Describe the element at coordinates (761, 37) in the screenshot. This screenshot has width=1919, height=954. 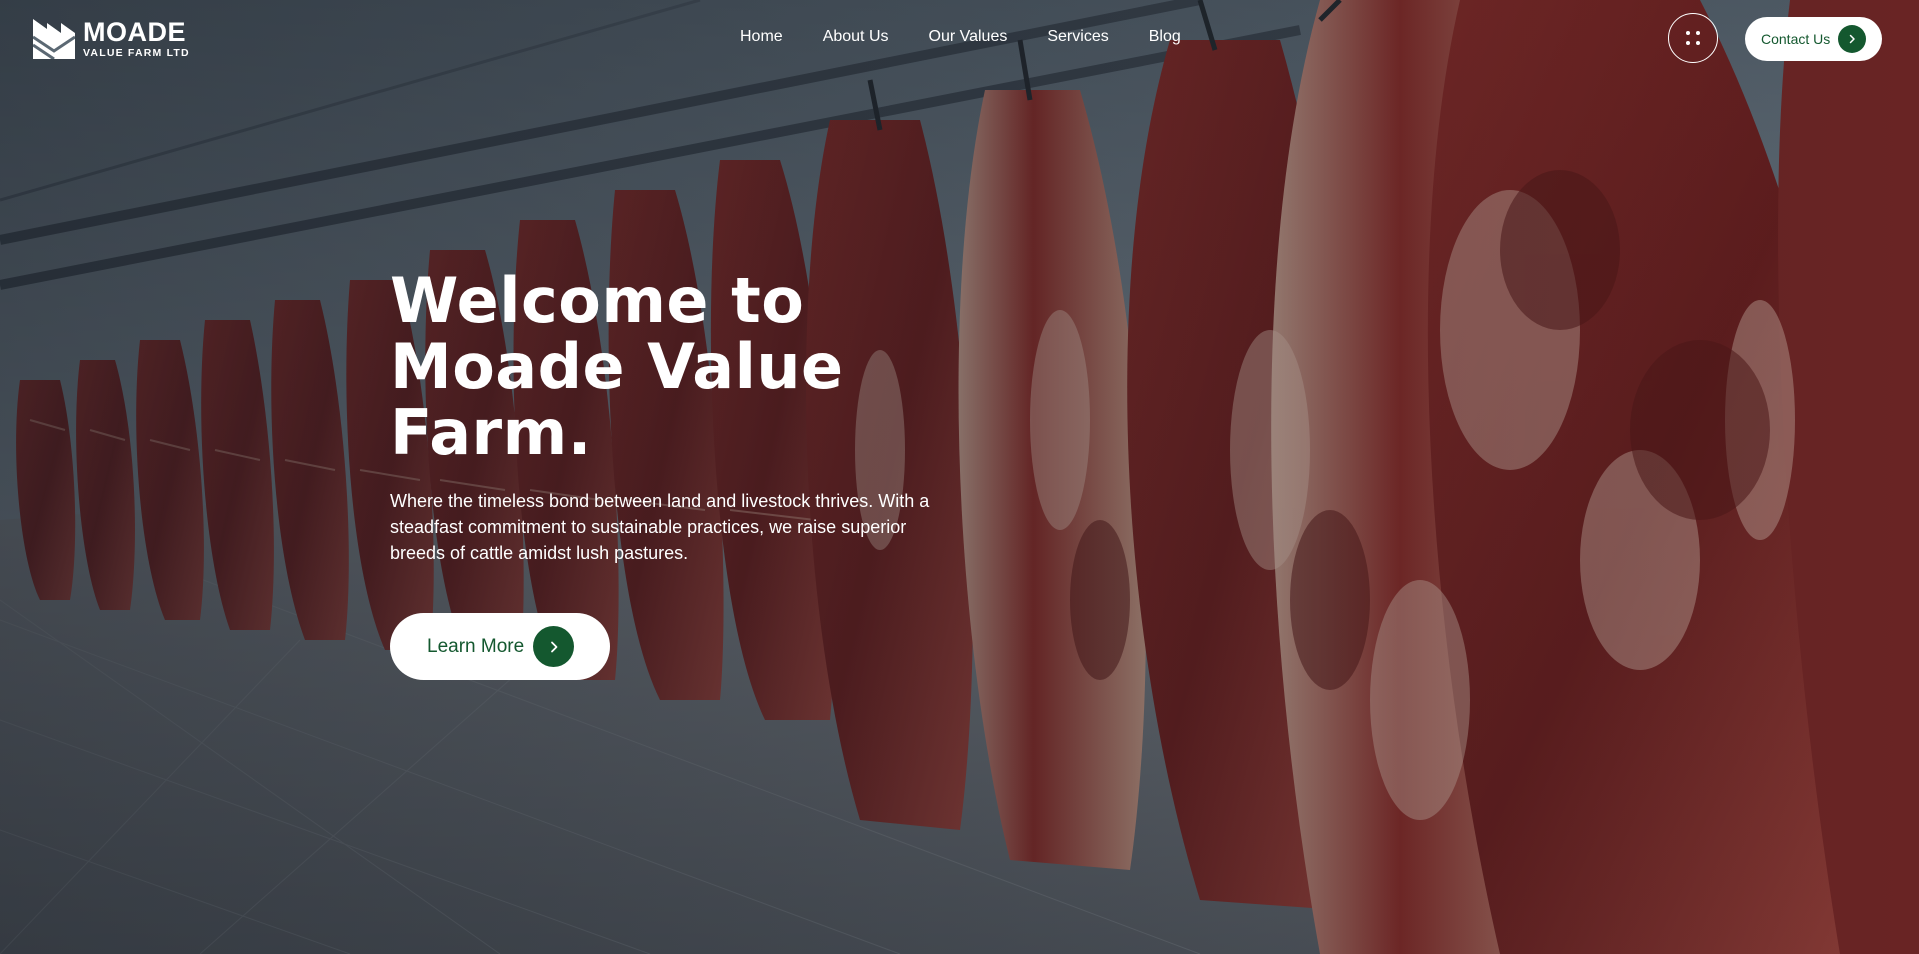
I see `nav-link-home: Home` at that location.